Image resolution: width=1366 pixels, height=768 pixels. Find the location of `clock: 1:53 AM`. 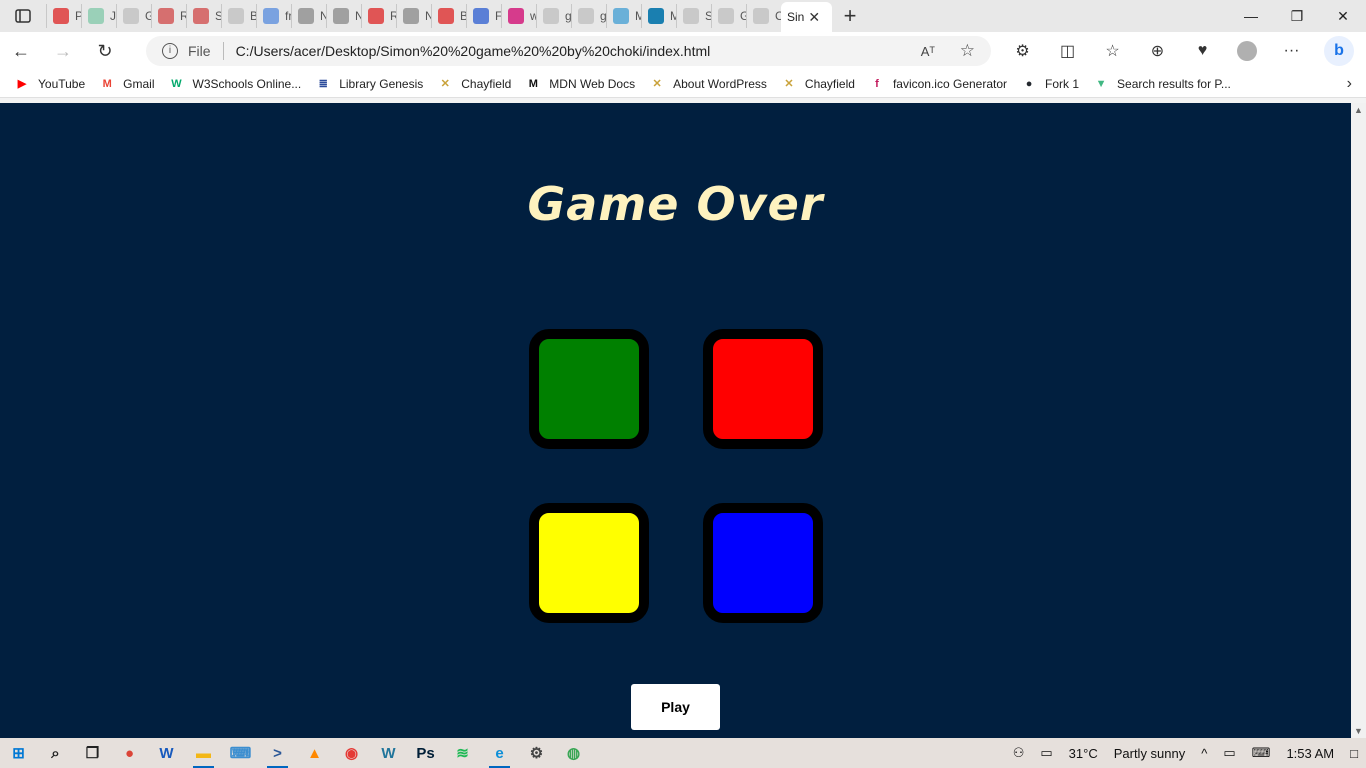

clock: 1:53 AM is located at coordinates (1310, 753).